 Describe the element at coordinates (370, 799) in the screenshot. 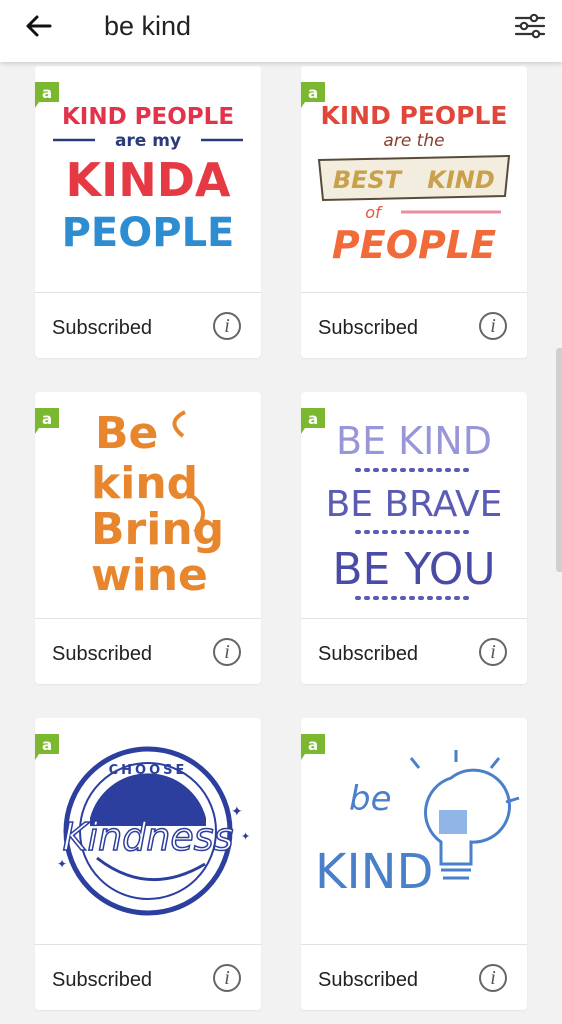

I see `art-text: be` at that location.